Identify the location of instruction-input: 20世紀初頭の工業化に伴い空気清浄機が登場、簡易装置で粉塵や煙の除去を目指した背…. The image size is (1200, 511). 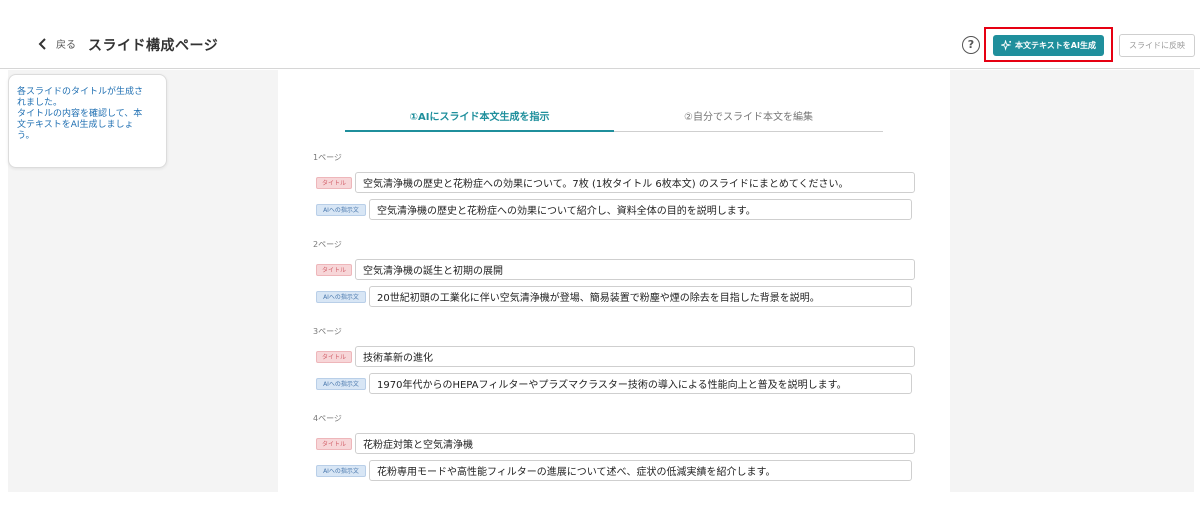
(640, 296).